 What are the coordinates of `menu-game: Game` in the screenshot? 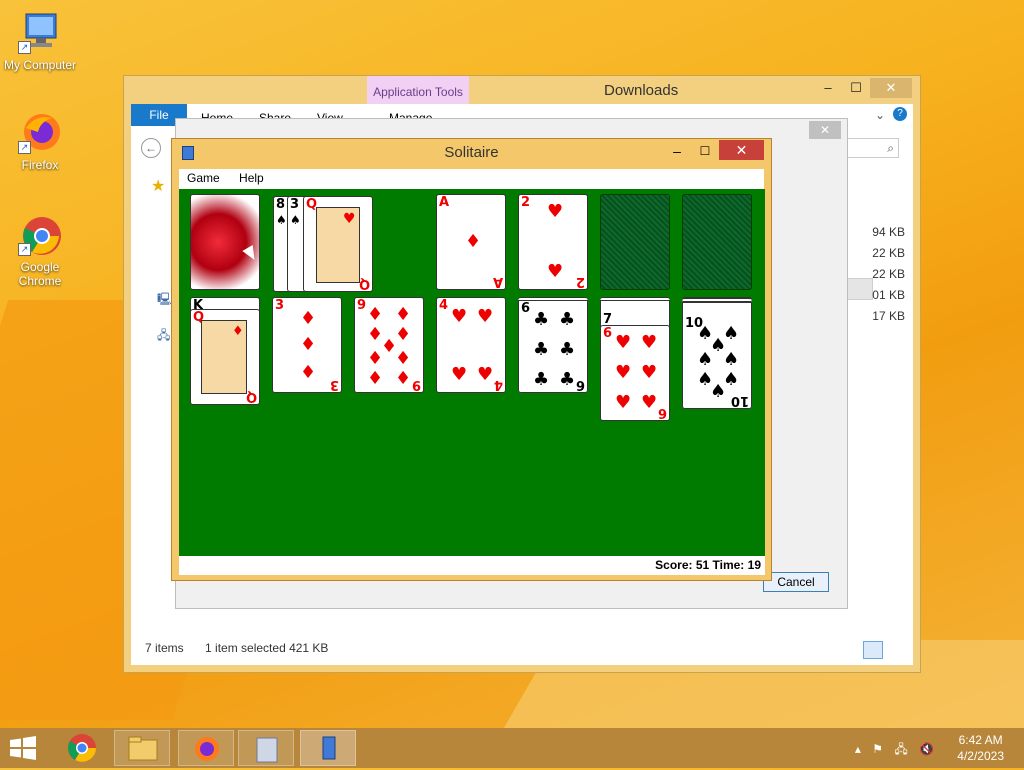 It's located at (203, 178).